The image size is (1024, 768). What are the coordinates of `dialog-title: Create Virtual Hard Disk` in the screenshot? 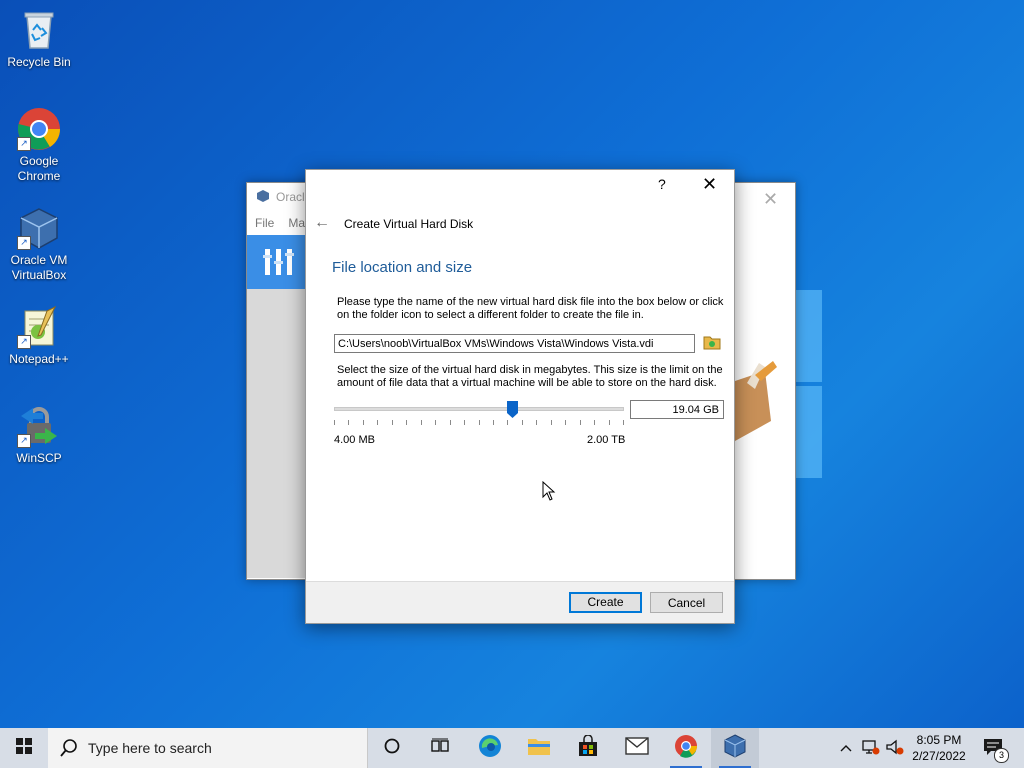 It's located at (409, 224).